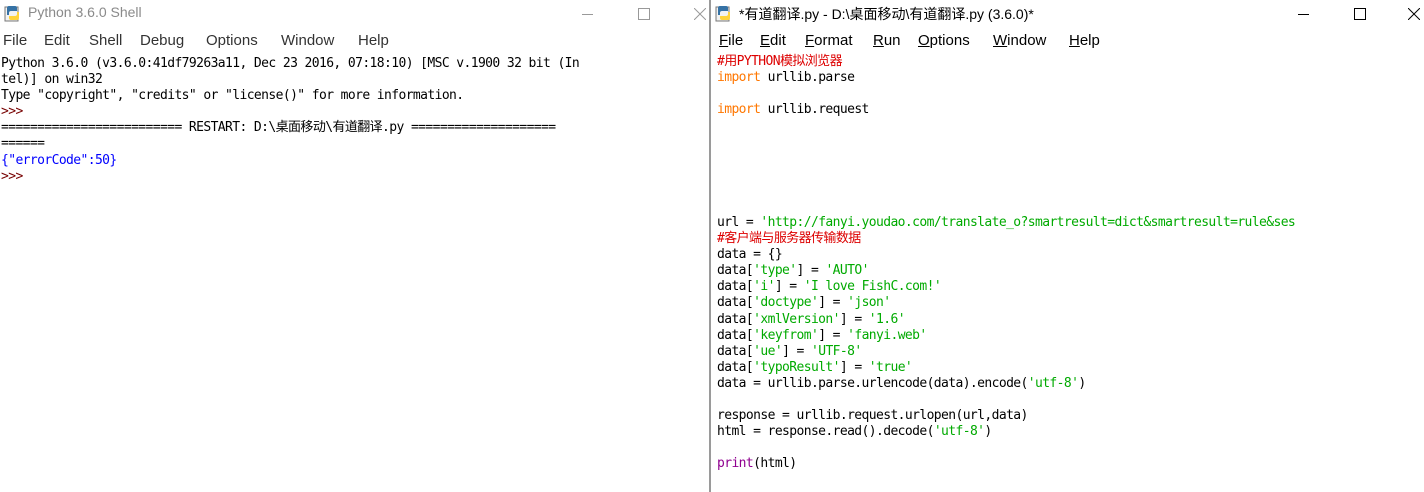 The height and width of the screenshot is (492, 1424). What do you see at coordinates (162, 40) in the screenshot?
I see `shell-menu-debug: Debug` at bounding box center [162, 40].